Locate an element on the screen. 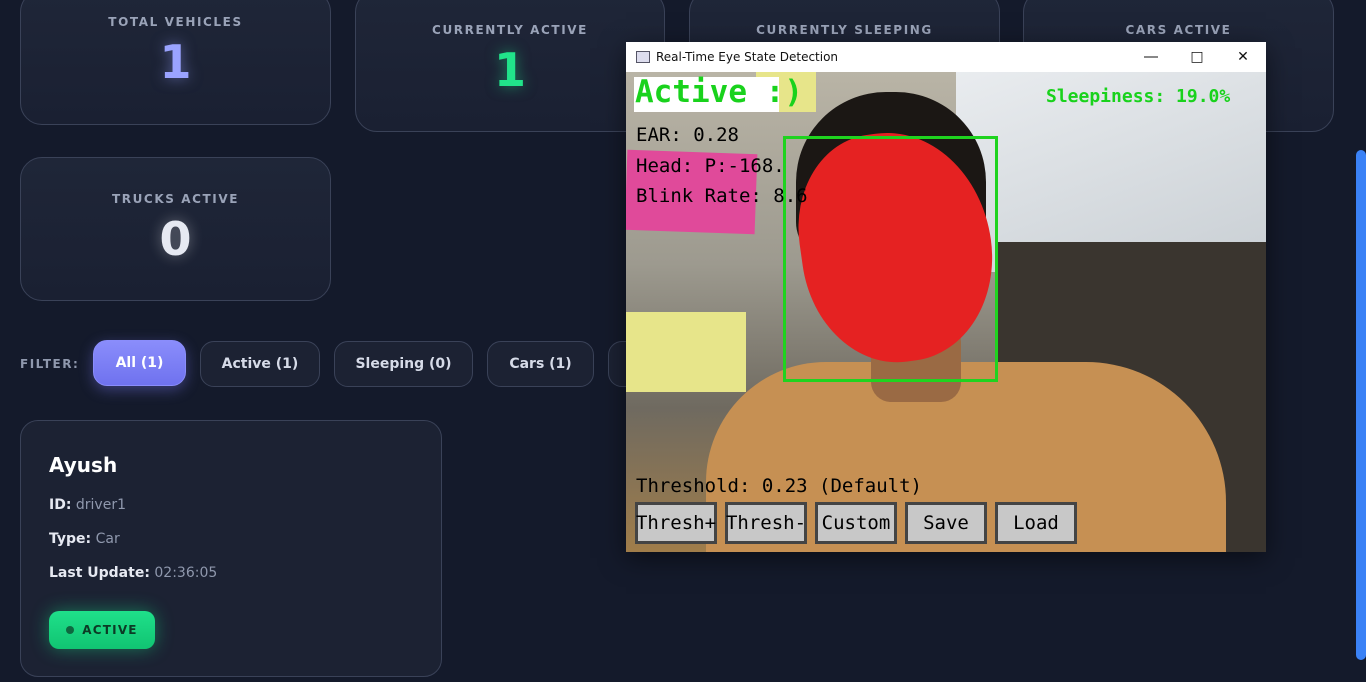  app-icon is located at coordinates (643, 57).